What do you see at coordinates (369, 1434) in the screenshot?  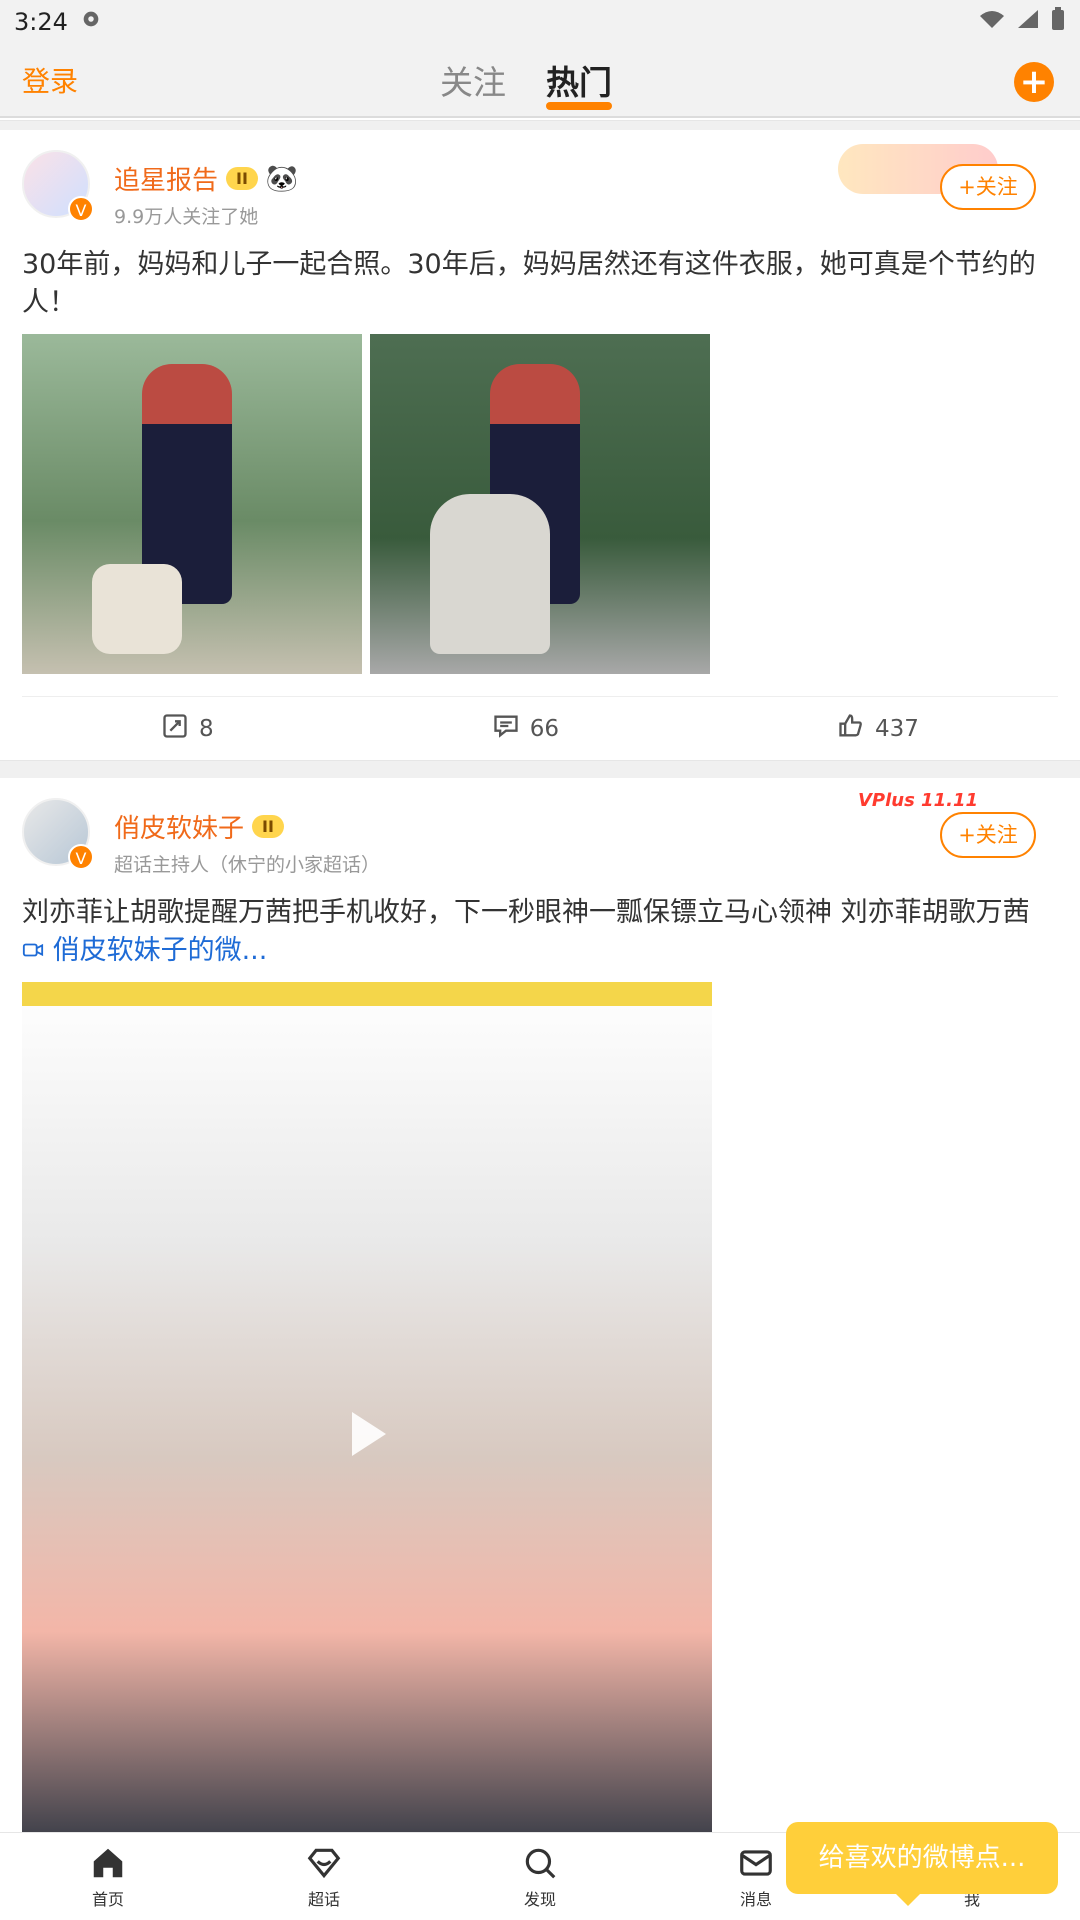 I see `play-icon` at bounding box center [369, 1434].